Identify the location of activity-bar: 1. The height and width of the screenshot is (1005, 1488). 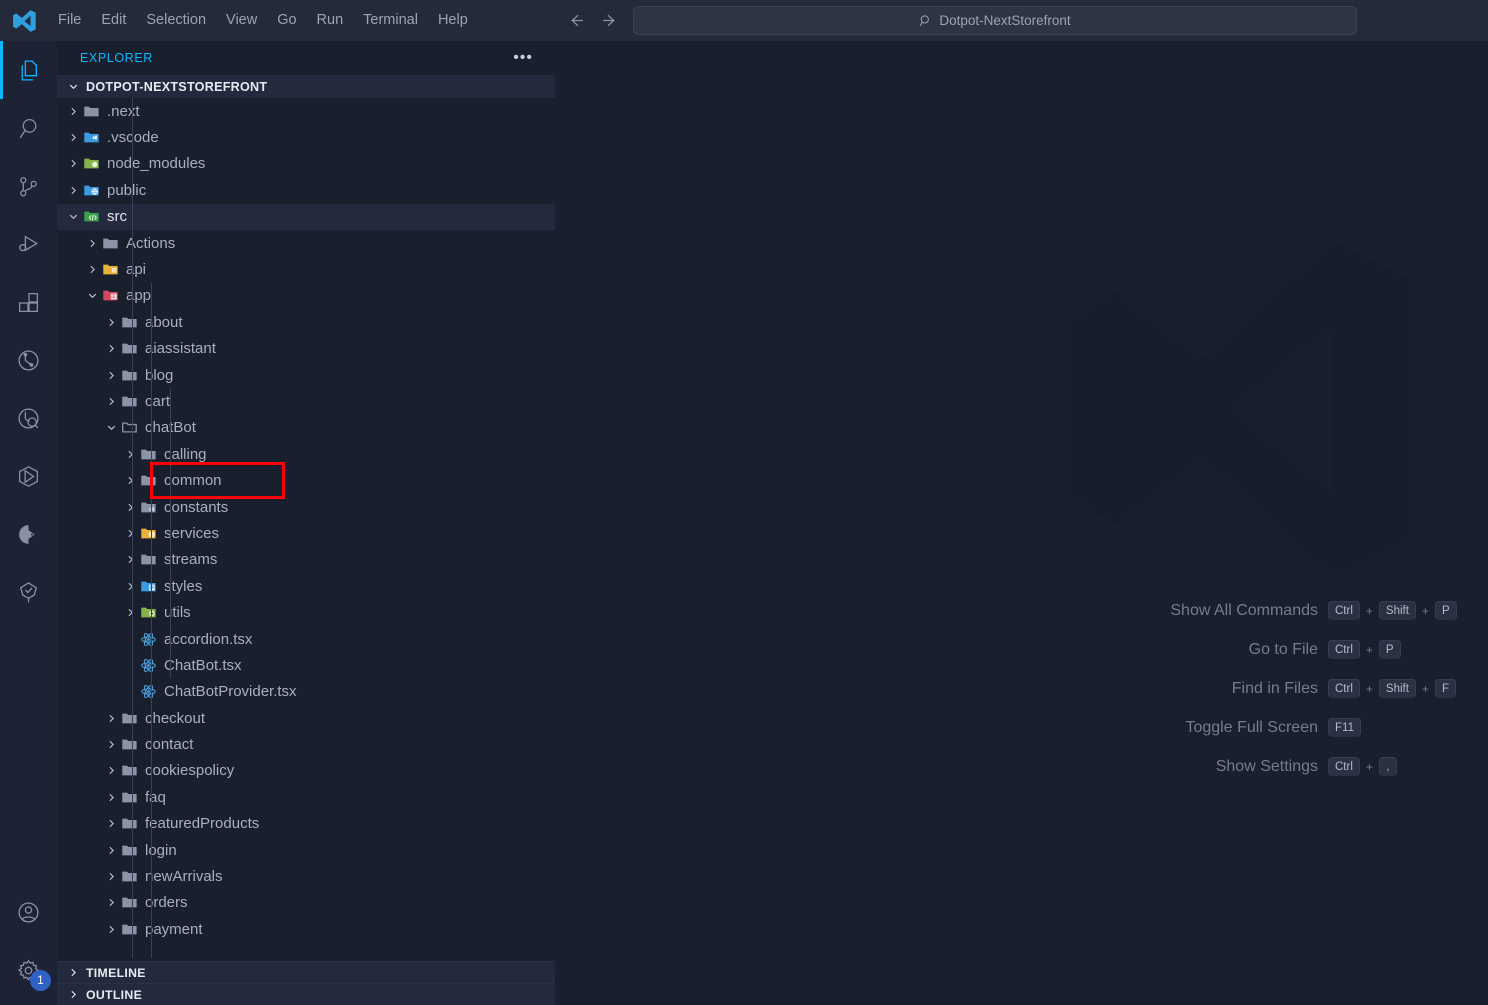
(28, 523).